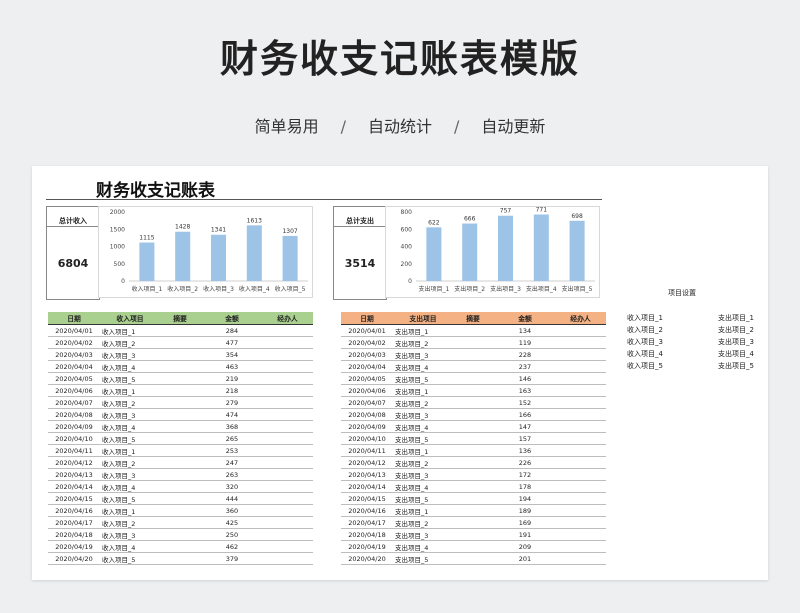 The height and width of the screenshot is (613, 800). I want to click on table-cell: 189, so click(525, 511).